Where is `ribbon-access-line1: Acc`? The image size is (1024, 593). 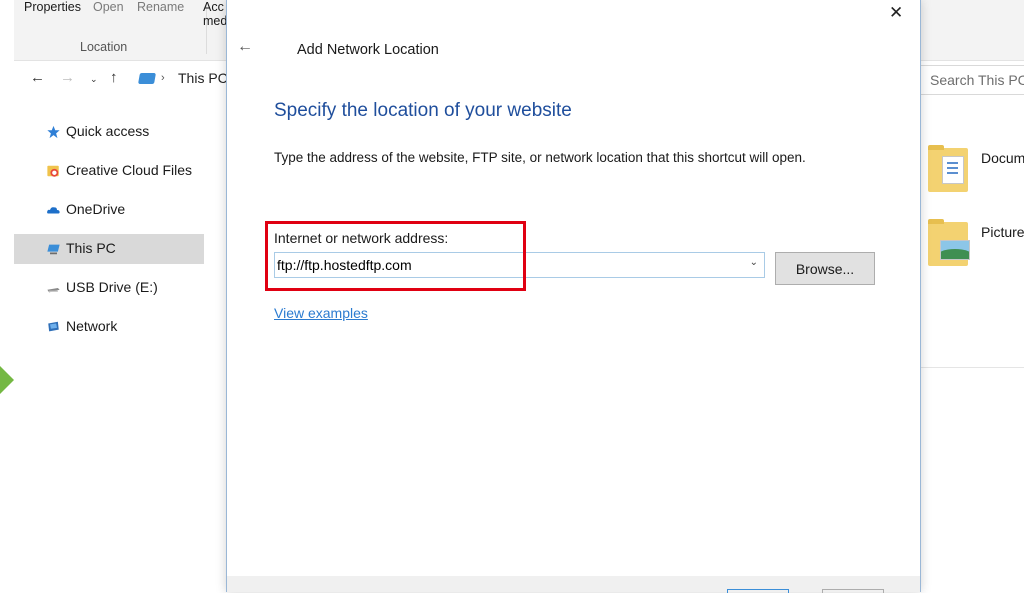 ribbon-access-line1: Acc is located at coordinates (213, 7).